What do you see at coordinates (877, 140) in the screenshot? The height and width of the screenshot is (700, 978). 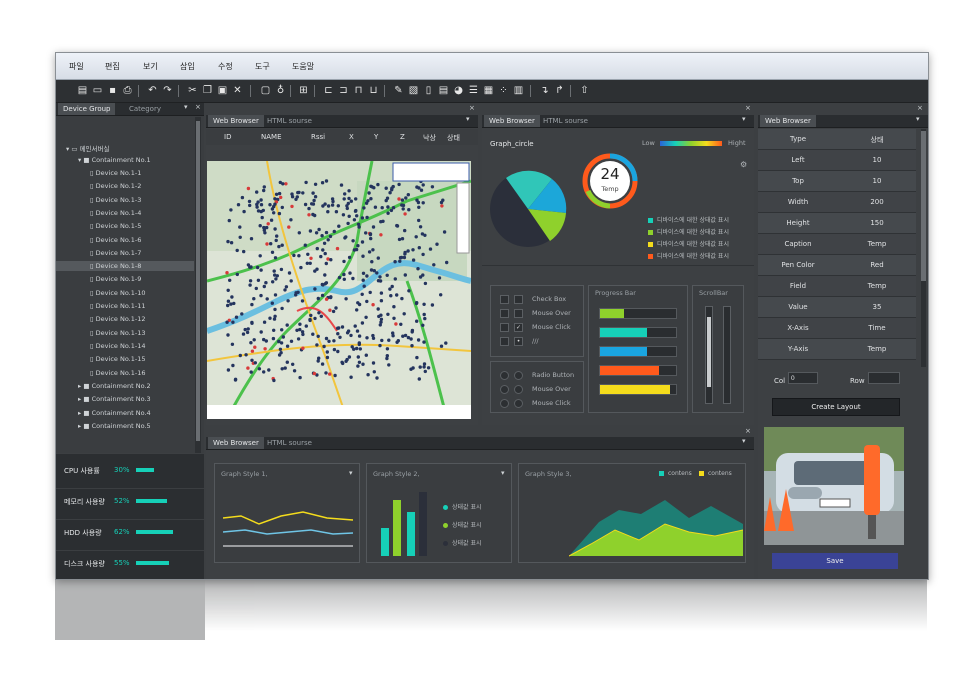 I see `property-value: 상태` at bounding box center [877, 140].